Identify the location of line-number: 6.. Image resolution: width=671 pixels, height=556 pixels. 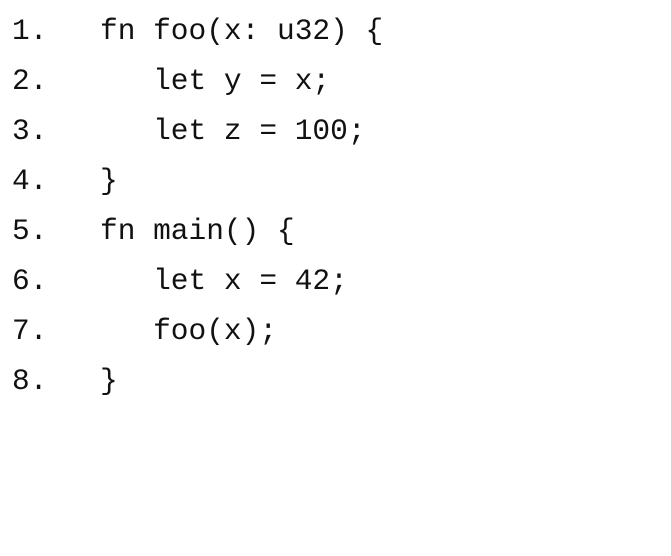
(30, 281).